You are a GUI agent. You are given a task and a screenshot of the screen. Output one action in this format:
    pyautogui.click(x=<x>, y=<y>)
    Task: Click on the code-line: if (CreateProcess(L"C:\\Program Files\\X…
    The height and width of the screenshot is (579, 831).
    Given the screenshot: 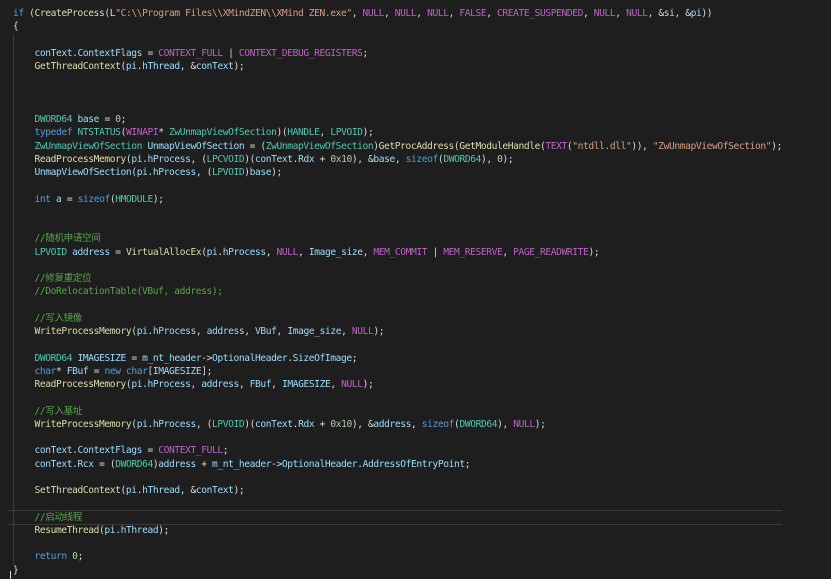 What is the action you would take?
    pyautogui.click(x=391, y=13)
    